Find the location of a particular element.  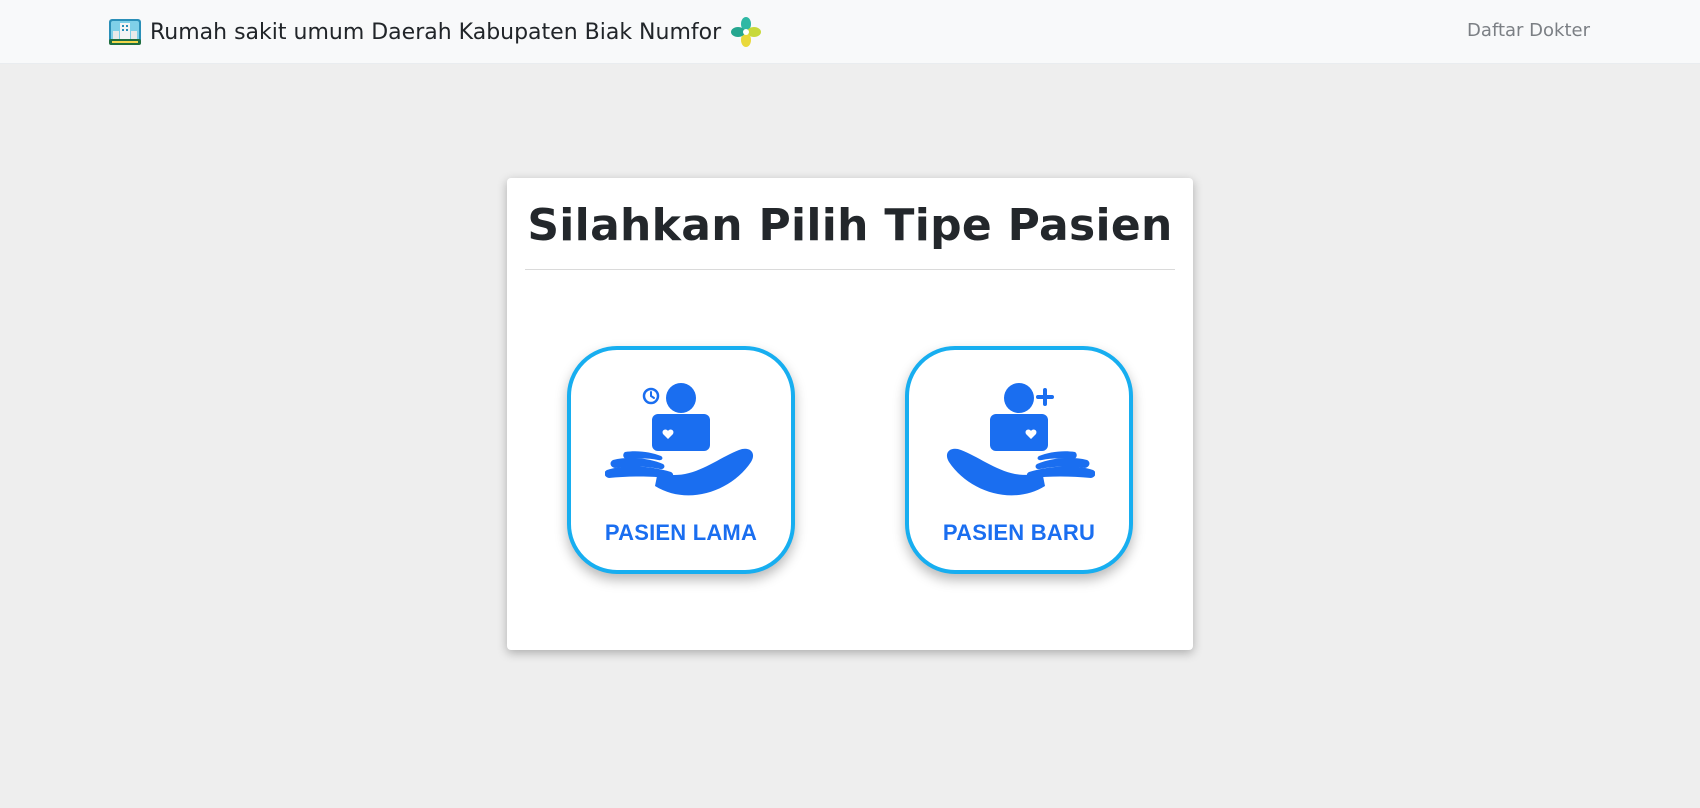

pasien-baru-button: PASIEN BARU is located at coordinates (1019, 460).